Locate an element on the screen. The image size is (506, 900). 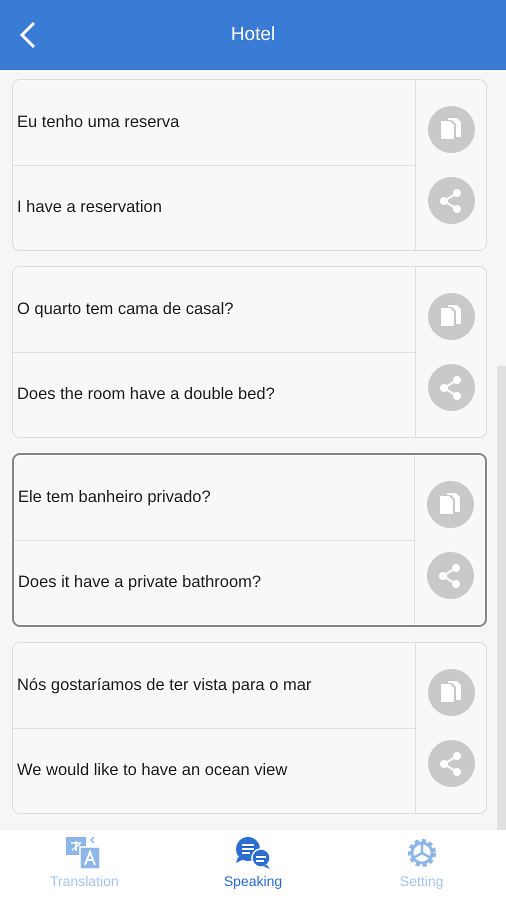
scrollbar is located at coordinates (501, 598).